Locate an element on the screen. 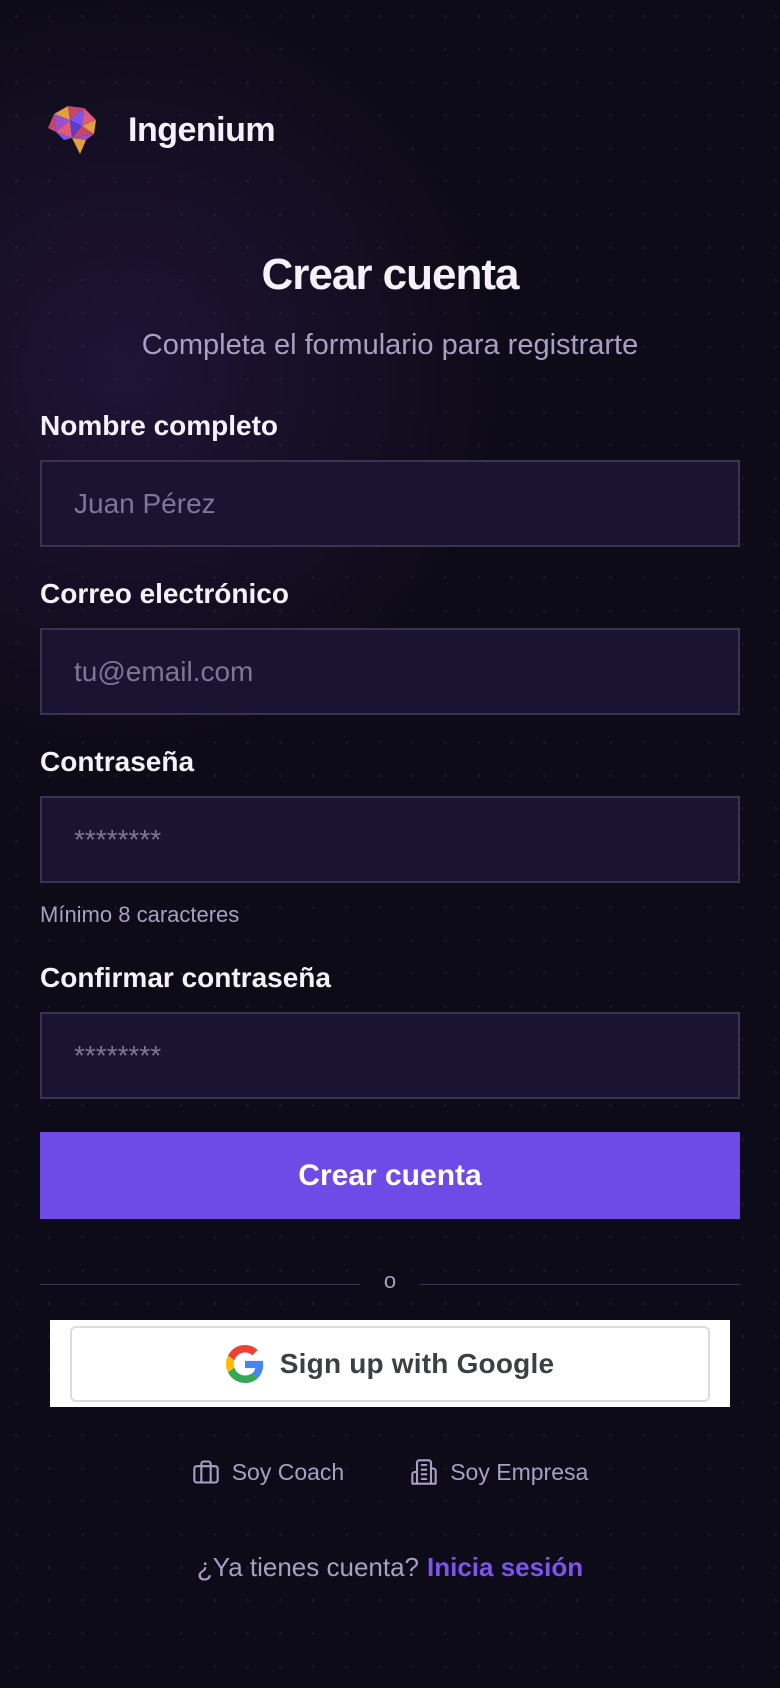 The image size is (780, 1688). google-signup-button: Sign up with Google is located at coordinates (390, 1364).